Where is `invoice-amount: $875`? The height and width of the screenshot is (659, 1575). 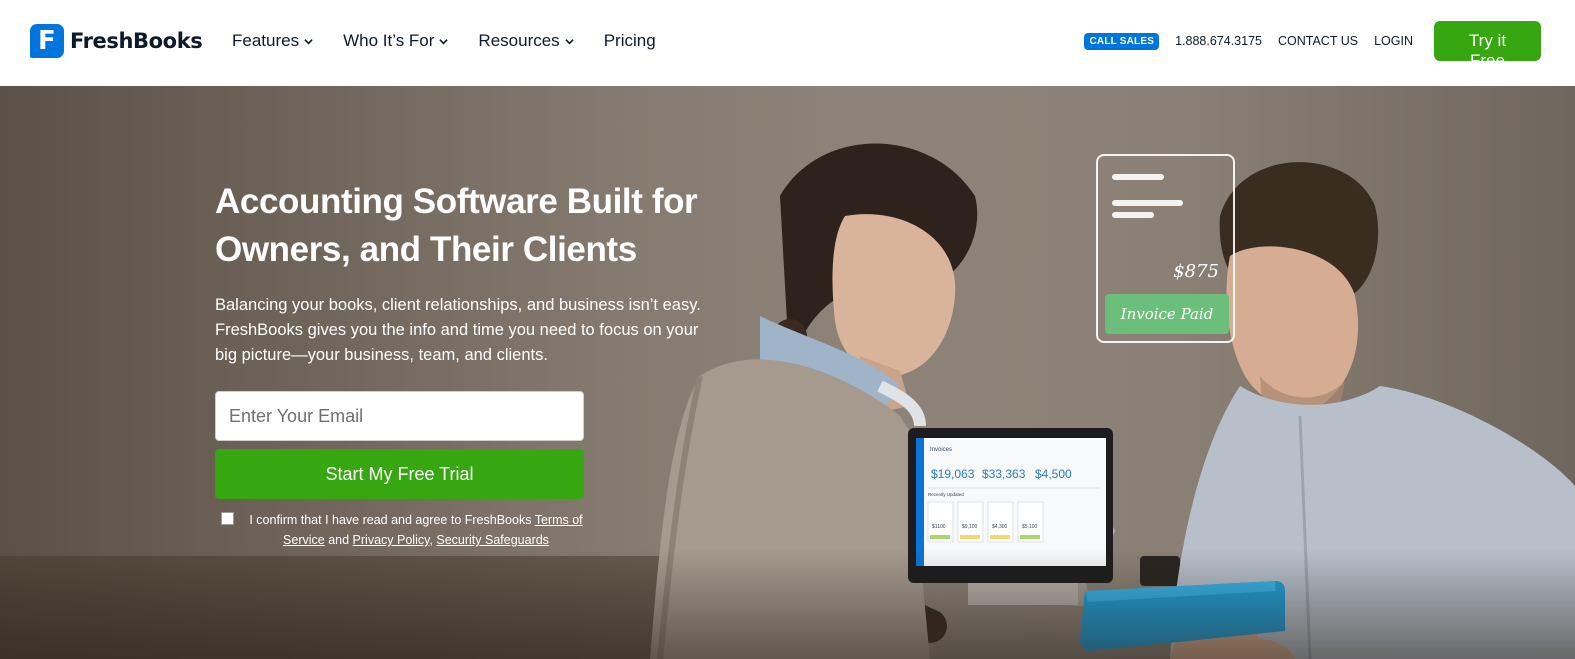
invoice-amount: $875 is located at coordinates (1196, 271).